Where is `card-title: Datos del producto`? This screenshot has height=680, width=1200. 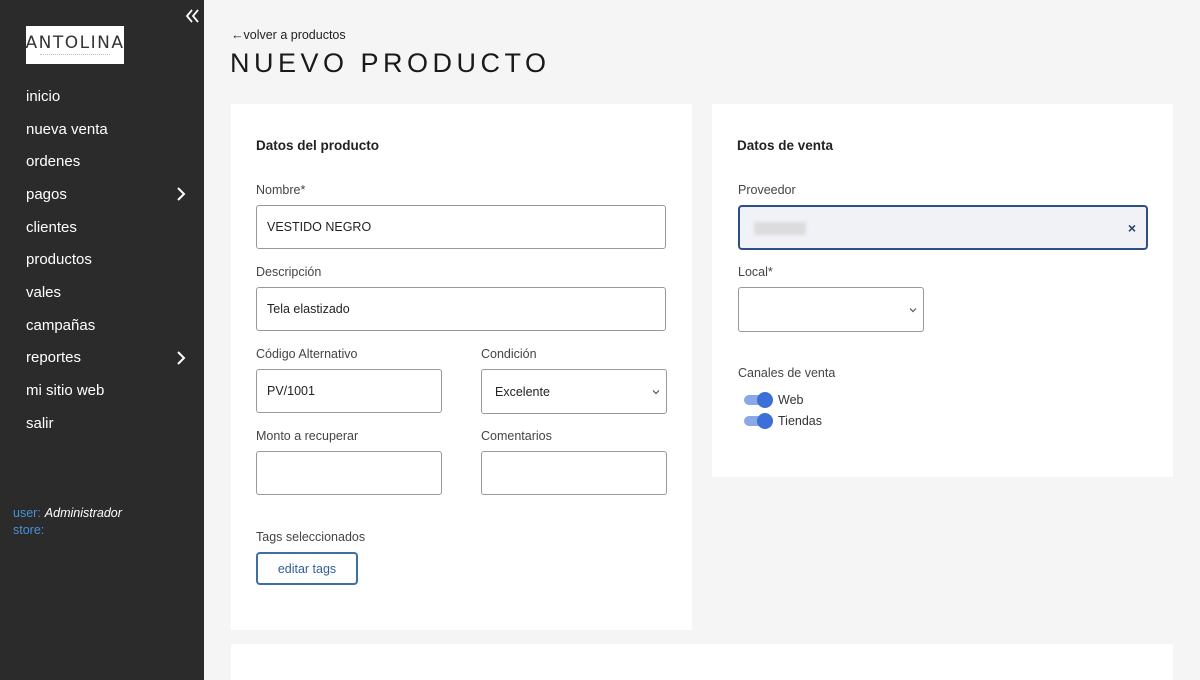 card-title: Datos del producto is located at coordinates (318, 145).